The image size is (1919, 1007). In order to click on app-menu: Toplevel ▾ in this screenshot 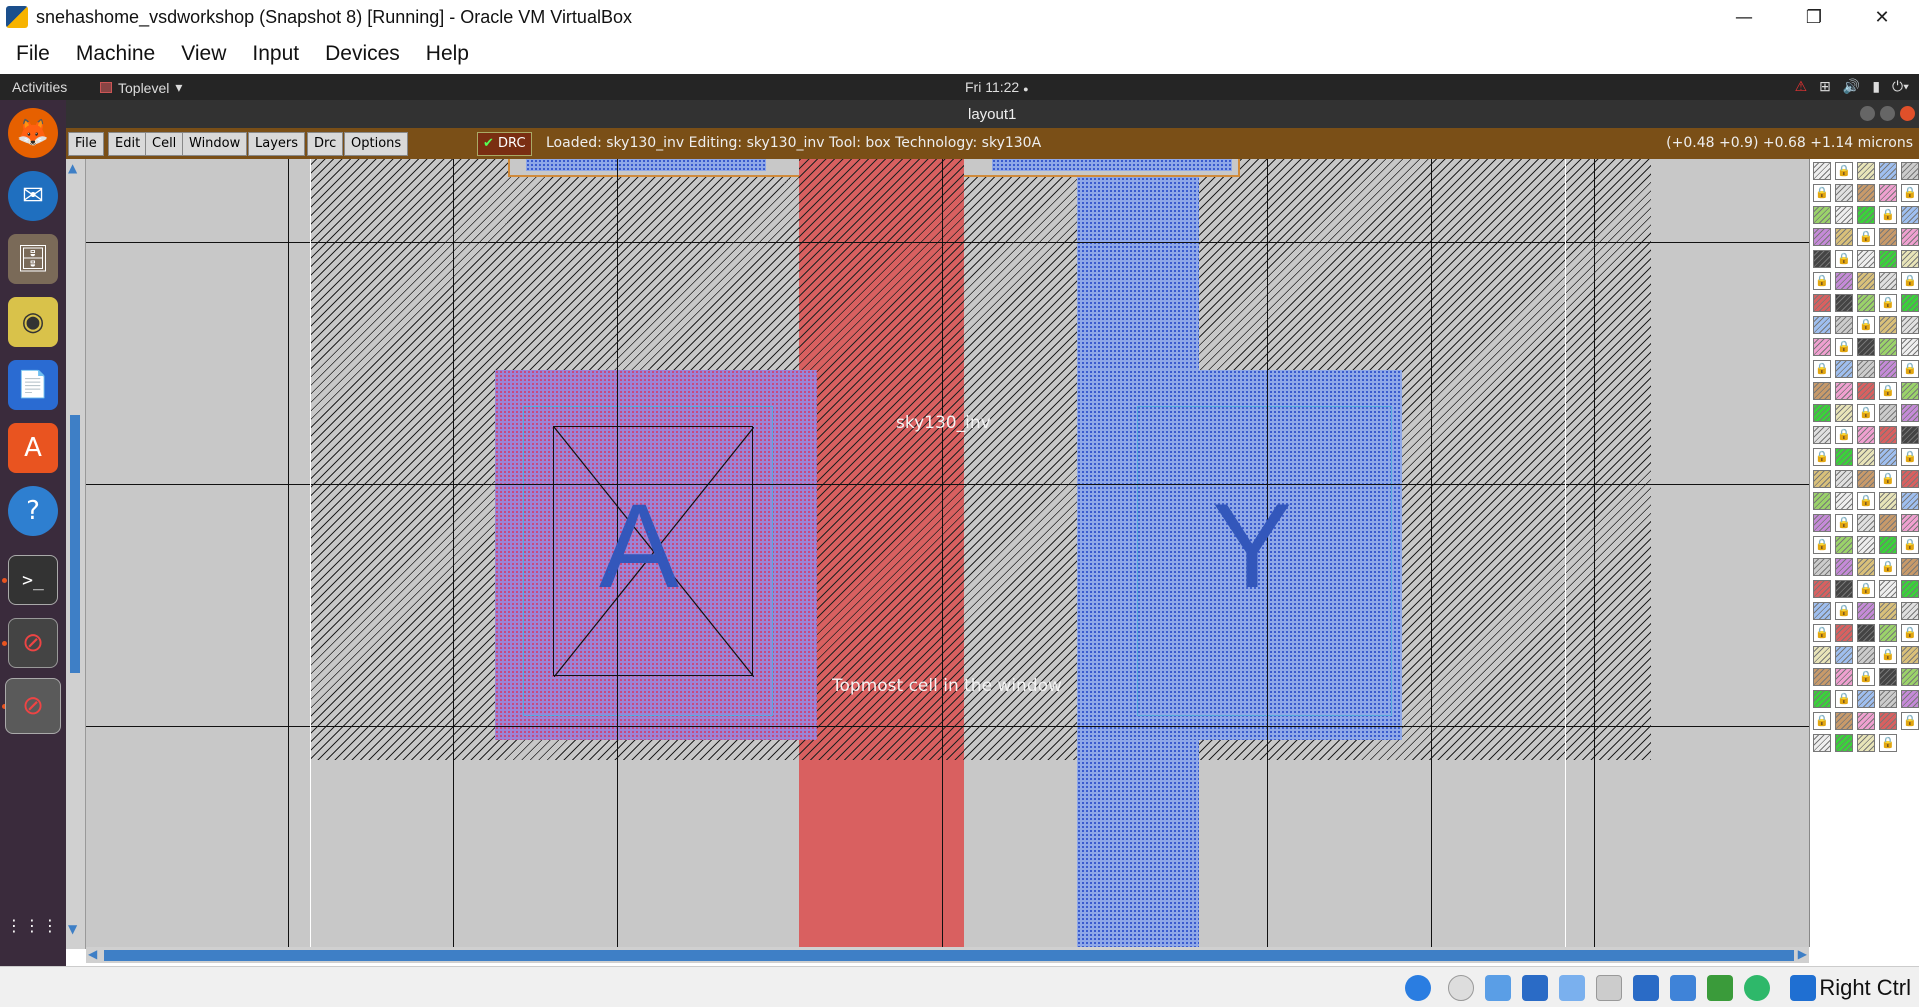, I will do `click(141, 87)`.